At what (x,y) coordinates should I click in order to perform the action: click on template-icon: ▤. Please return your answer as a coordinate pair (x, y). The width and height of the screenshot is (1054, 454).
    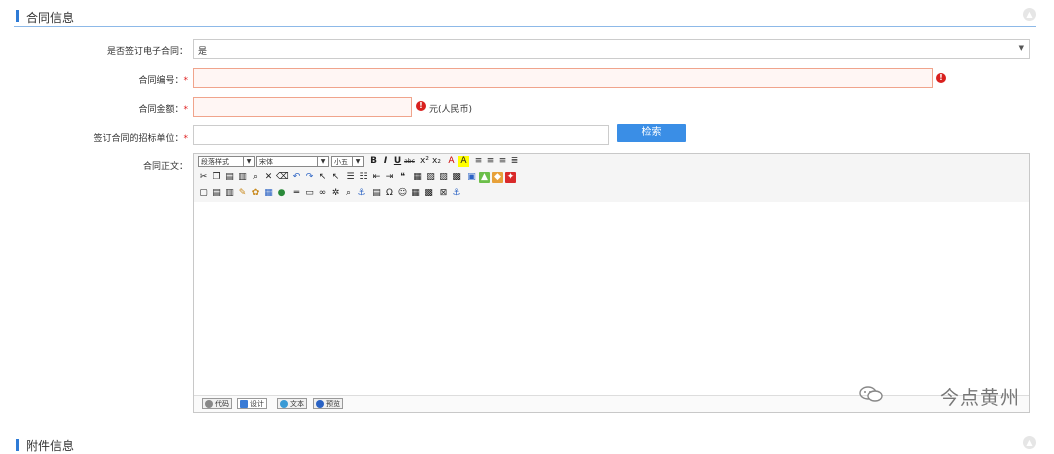
    Looking at the image, I should click on (216, 193).